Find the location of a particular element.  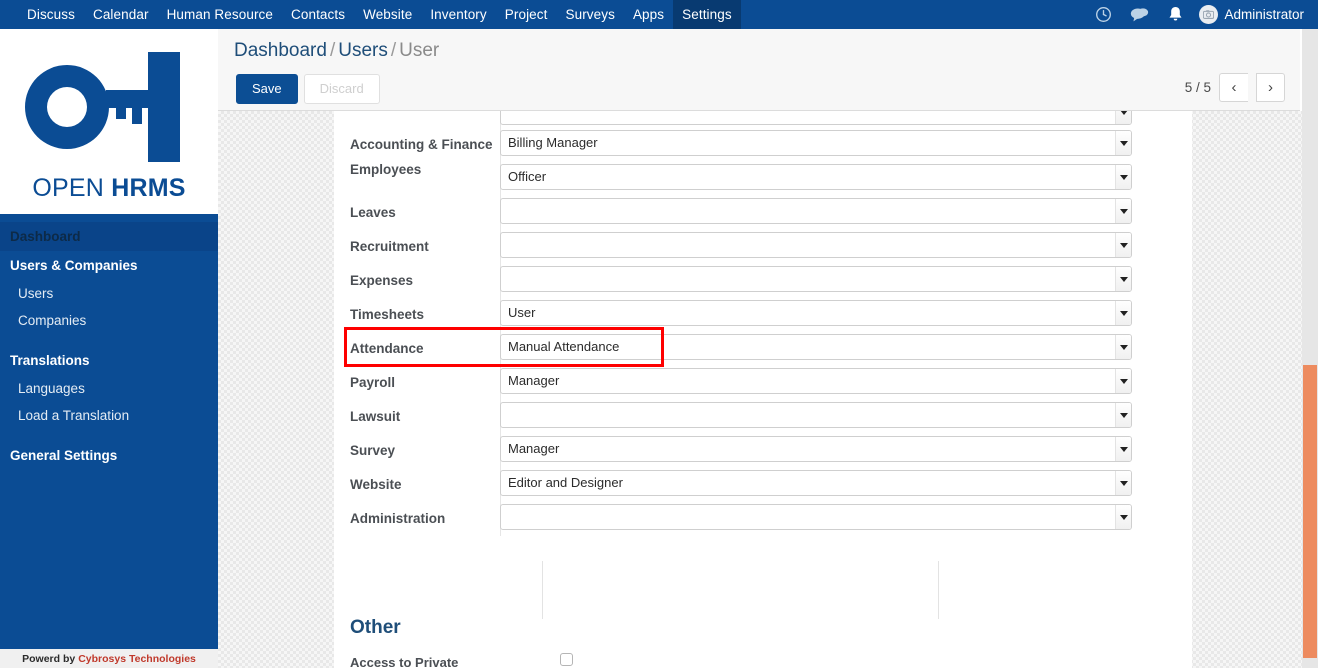

select-recruitment is located at coordinates (816, 245).